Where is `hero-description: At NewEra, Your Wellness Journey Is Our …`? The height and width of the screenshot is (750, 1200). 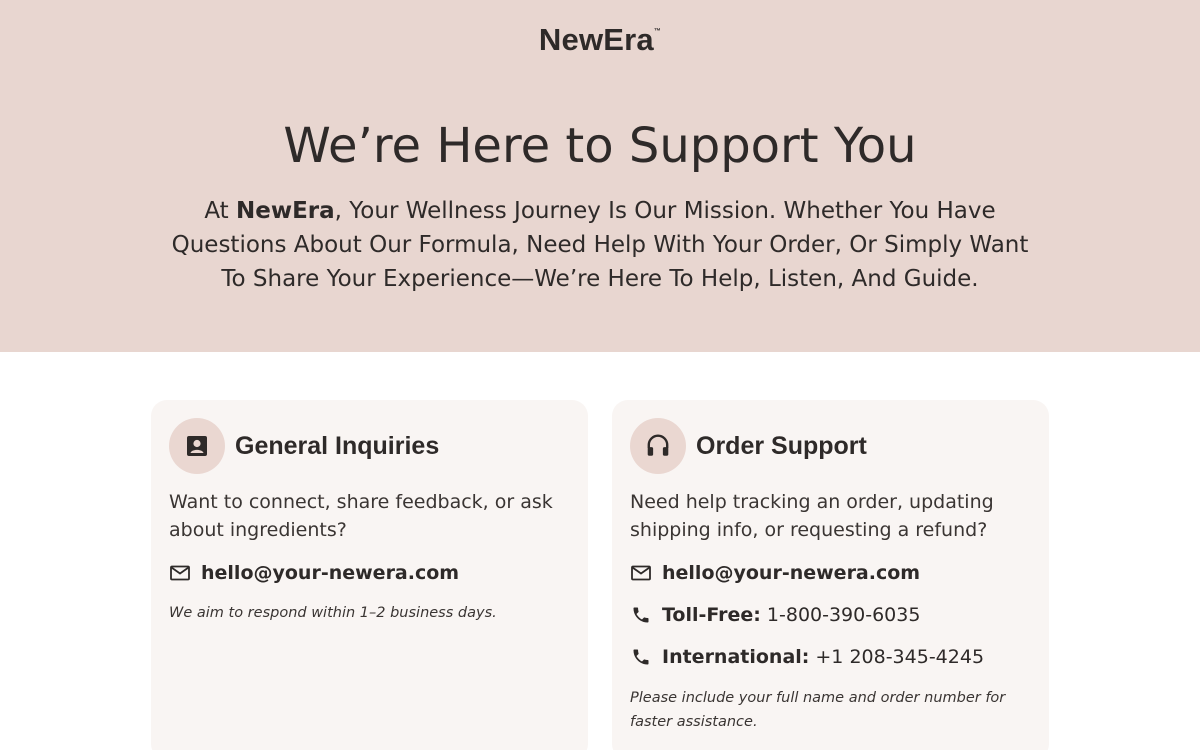 hero-description: At NewEra, Your Wellness Journey Is Our … is located at coordinates (600, 245).